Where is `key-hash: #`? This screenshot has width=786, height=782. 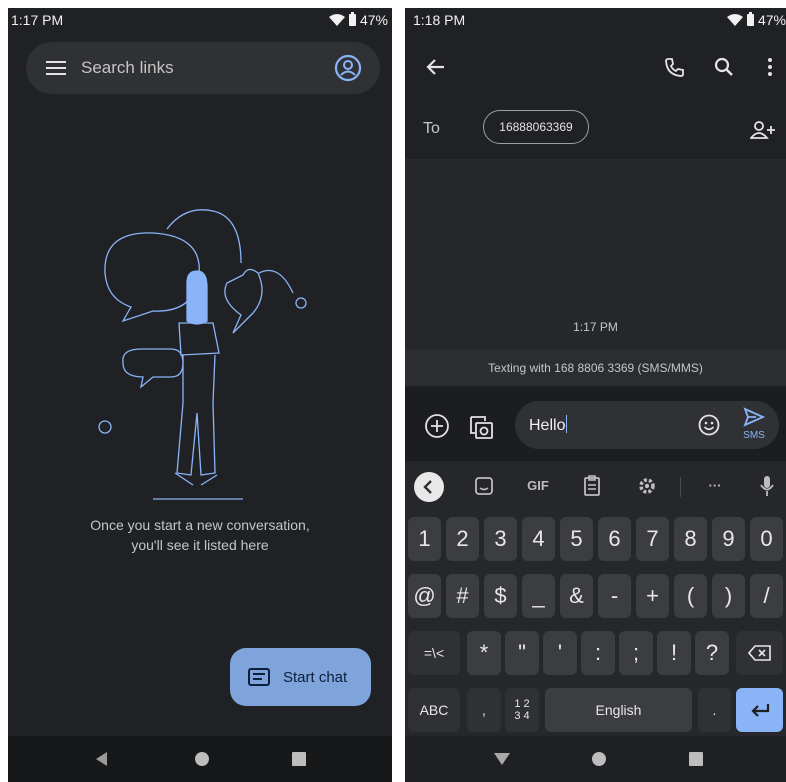
key-hash: # is located at coordinates (462, 596).